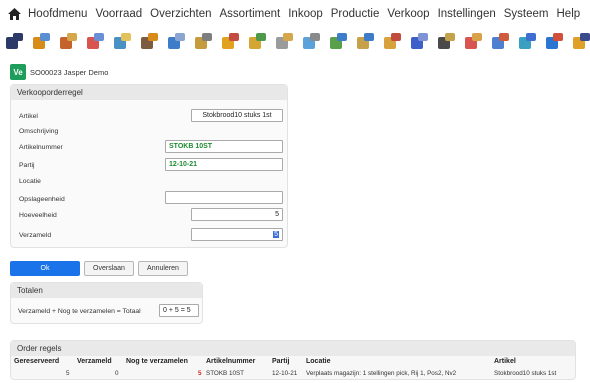  What do you see at coordinates (237, 234) in the screenshot?
I see `verzameld-field: 5` at bounding box center [237, 234].